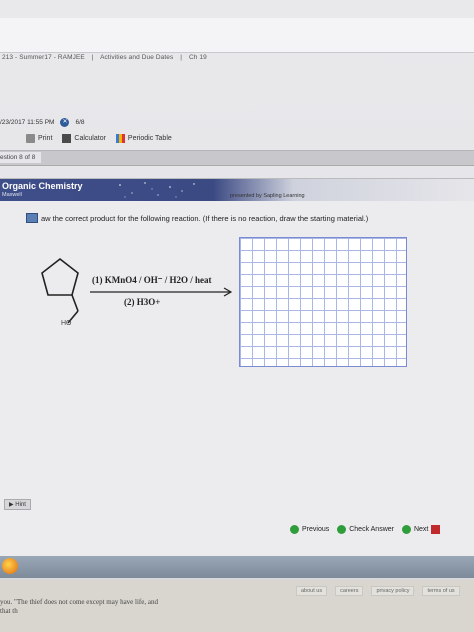 Image resolution: width=474 pixels, height=632 pixels. What do you see at coordinates (237, 35) in the screenshot?
I see `browser-toolbar` at bounding box center [237, 35].